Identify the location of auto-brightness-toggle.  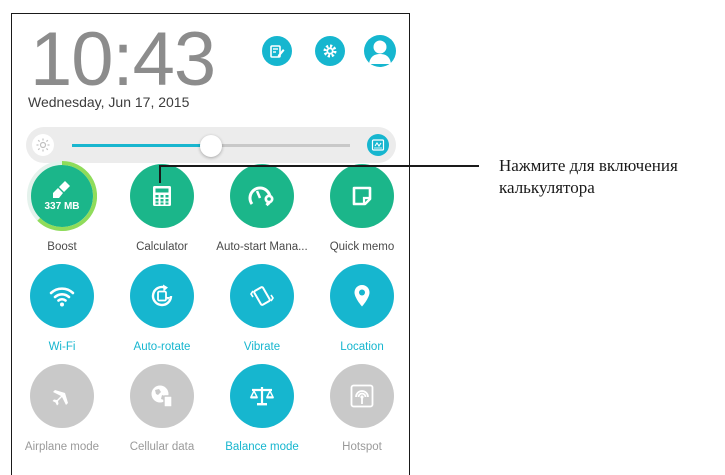
(43, 145).